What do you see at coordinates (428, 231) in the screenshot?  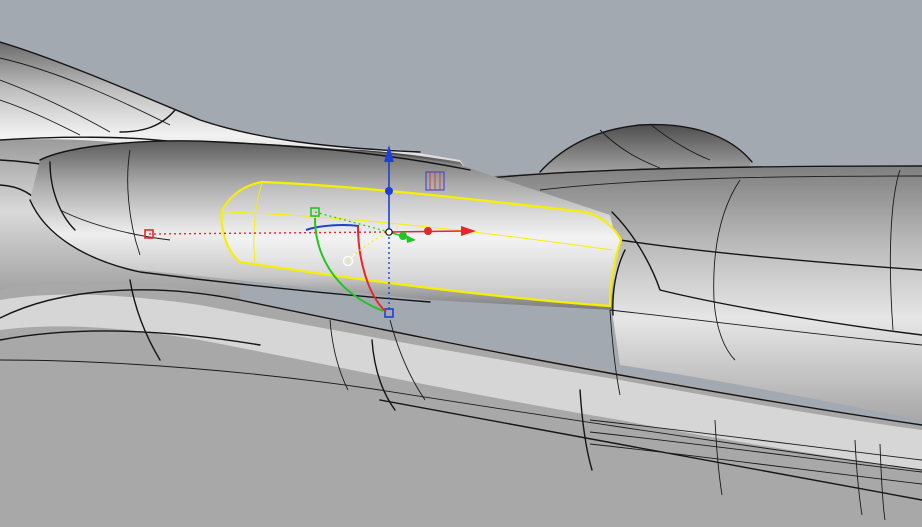 I see `x-scale-handle` at bounding box center [428, 231].